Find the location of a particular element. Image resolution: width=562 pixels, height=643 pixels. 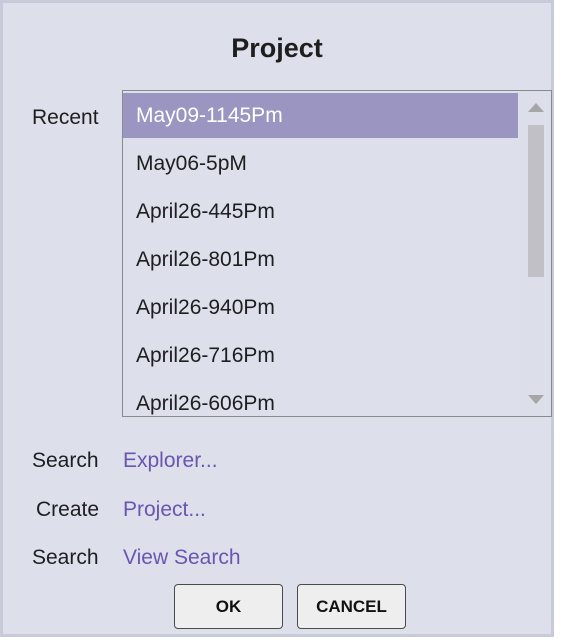

scroll-down-arrow-icon is located at coordinates (536, 399).